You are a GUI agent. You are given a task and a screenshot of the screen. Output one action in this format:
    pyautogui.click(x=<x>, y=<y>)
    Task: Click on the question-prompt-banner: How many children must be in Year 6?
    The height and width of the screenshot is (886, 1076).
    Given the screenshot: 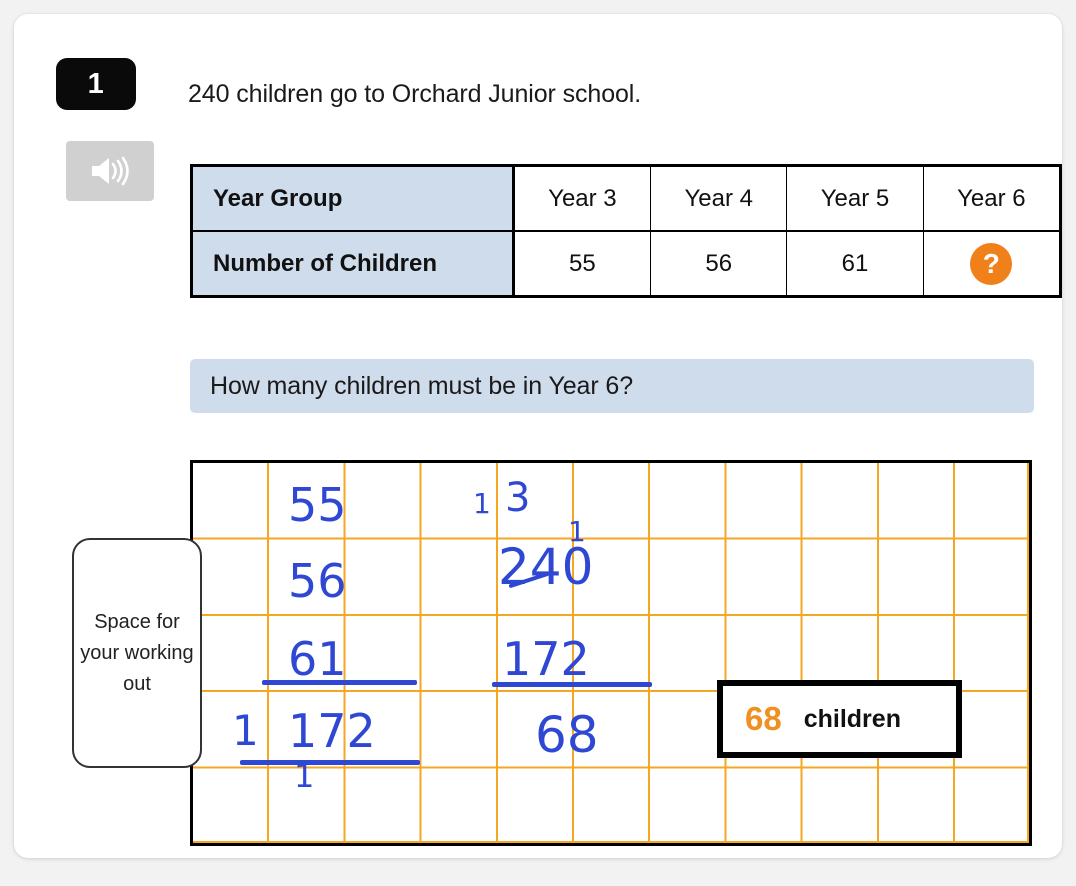 What is the action you would take?
    pyautogui.click(x=612, y=386)
    